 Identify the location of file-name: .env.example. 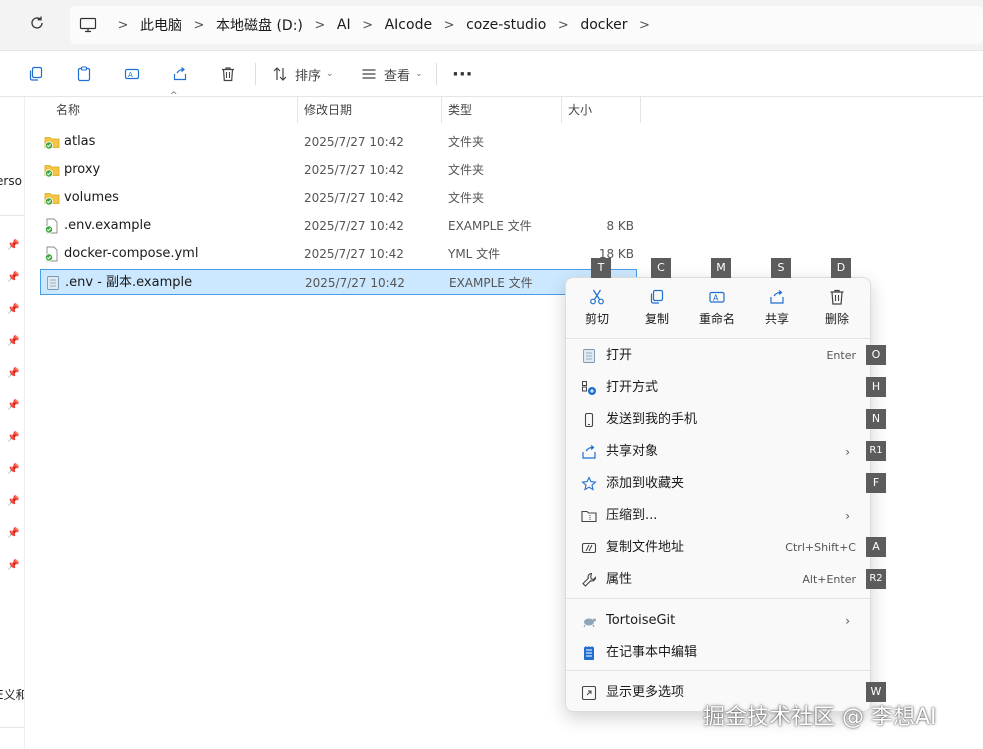
(108, 225).